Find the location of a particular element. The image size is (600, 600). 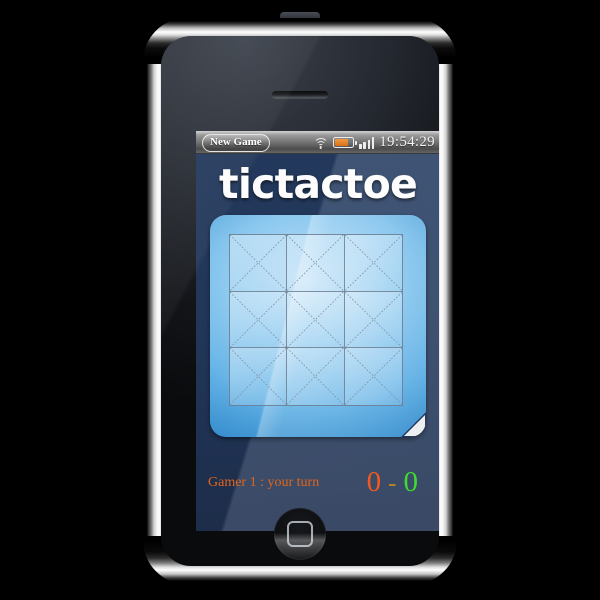

battery-icon is located at coordinates (345, 142).